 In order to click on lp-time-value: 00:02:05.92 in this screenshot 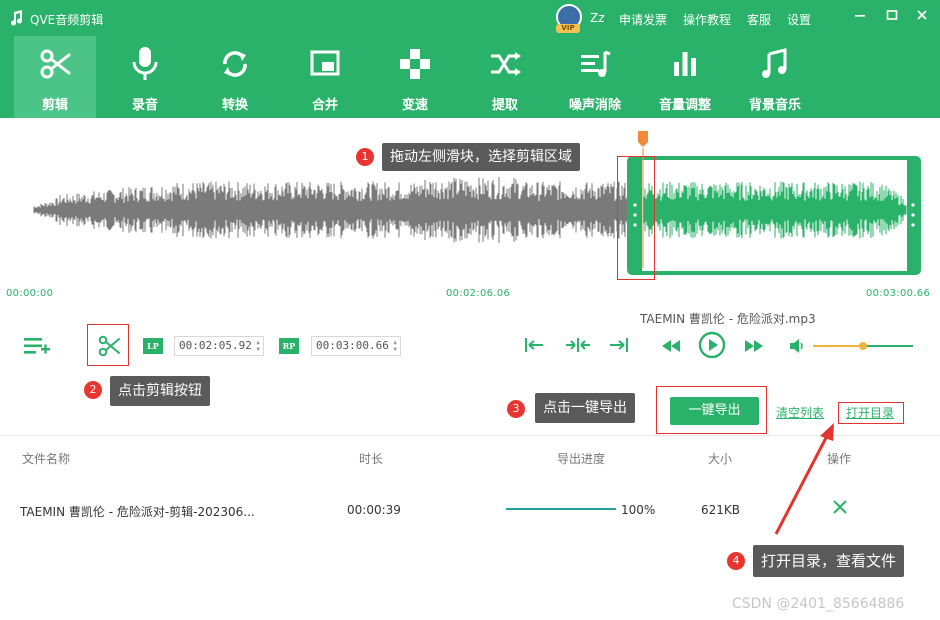, I will do `click(215, 345)`.